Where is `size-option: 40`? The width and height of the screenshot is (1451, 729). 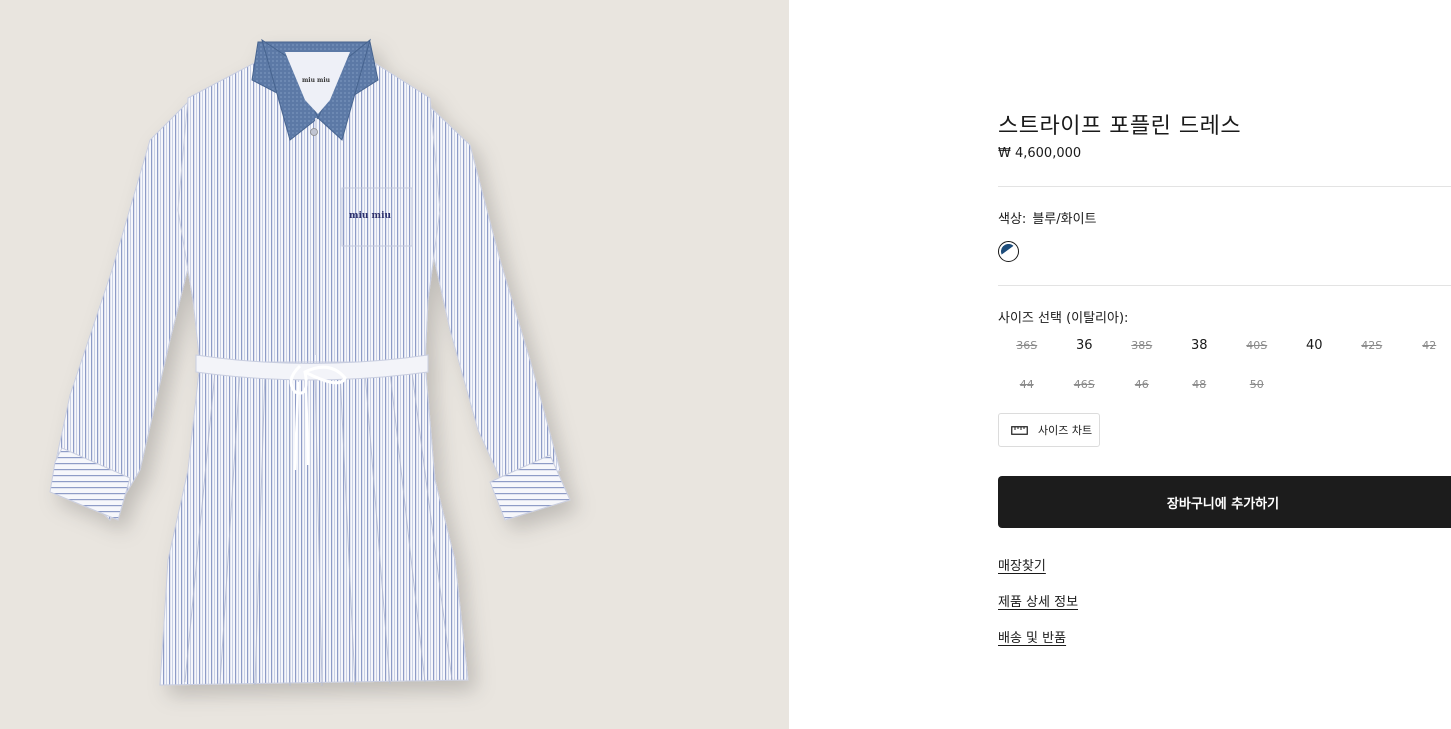
size-option: 40 is located at coordinates (1315, 346).